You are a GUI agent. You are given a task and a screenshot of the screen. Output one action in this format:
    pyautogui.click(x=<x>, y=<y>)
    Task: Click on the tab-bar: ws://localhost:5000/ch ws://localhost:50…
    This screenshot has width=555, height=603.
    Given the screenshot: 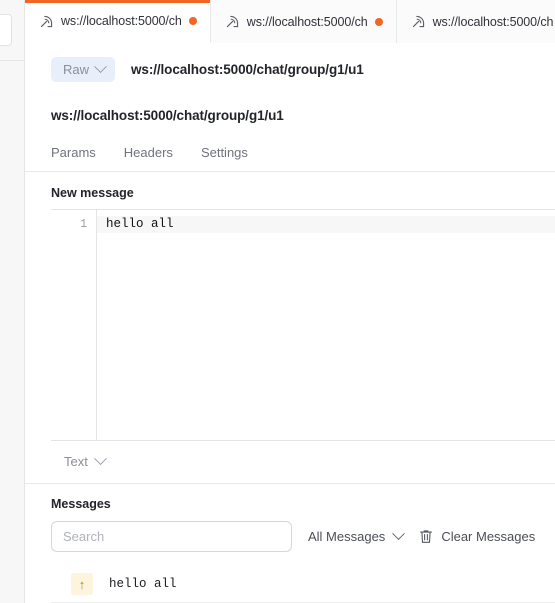 What is the action you would take?
    pyautogui.click(x=290, y=21)
    